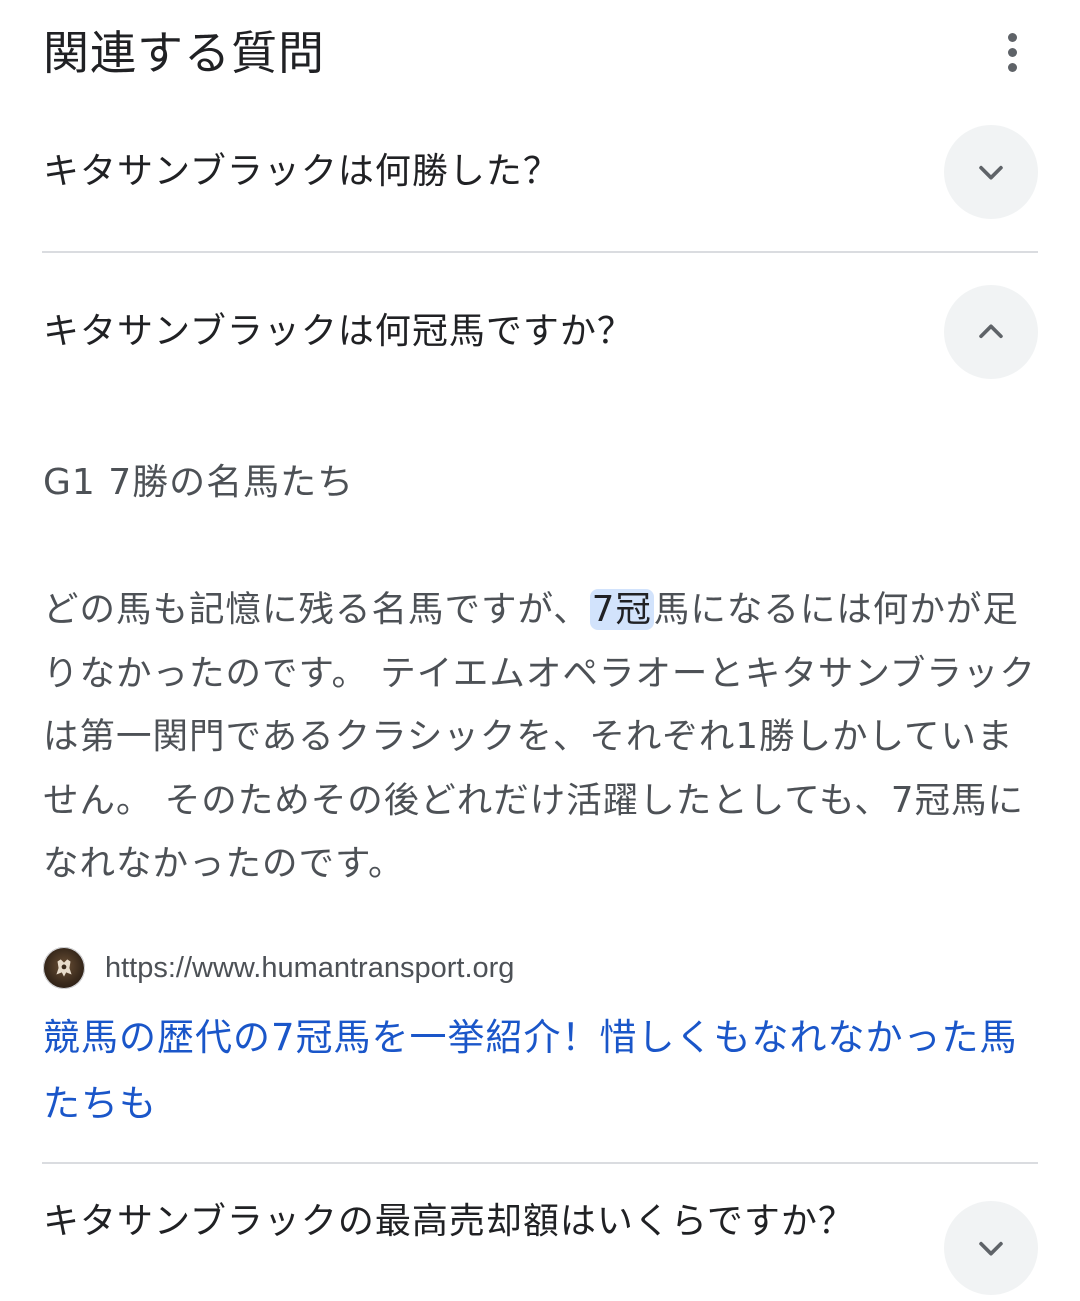 The height and width of the screenshot is (1301, 1080). I want to click on section-title: 関連する質問, so click(184, 53).